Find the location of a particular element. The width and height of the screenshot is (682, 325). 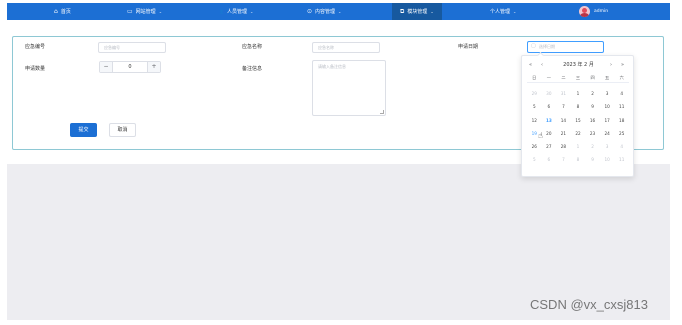

nav-item-site-management: ▭ 网站管理 ⌄ is located at coordinates (144, 11).